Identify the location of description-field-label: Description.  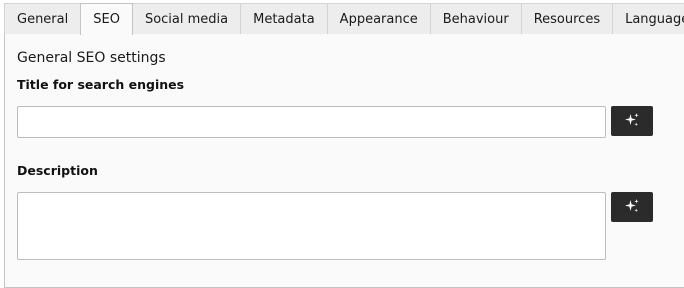
(57, 170).